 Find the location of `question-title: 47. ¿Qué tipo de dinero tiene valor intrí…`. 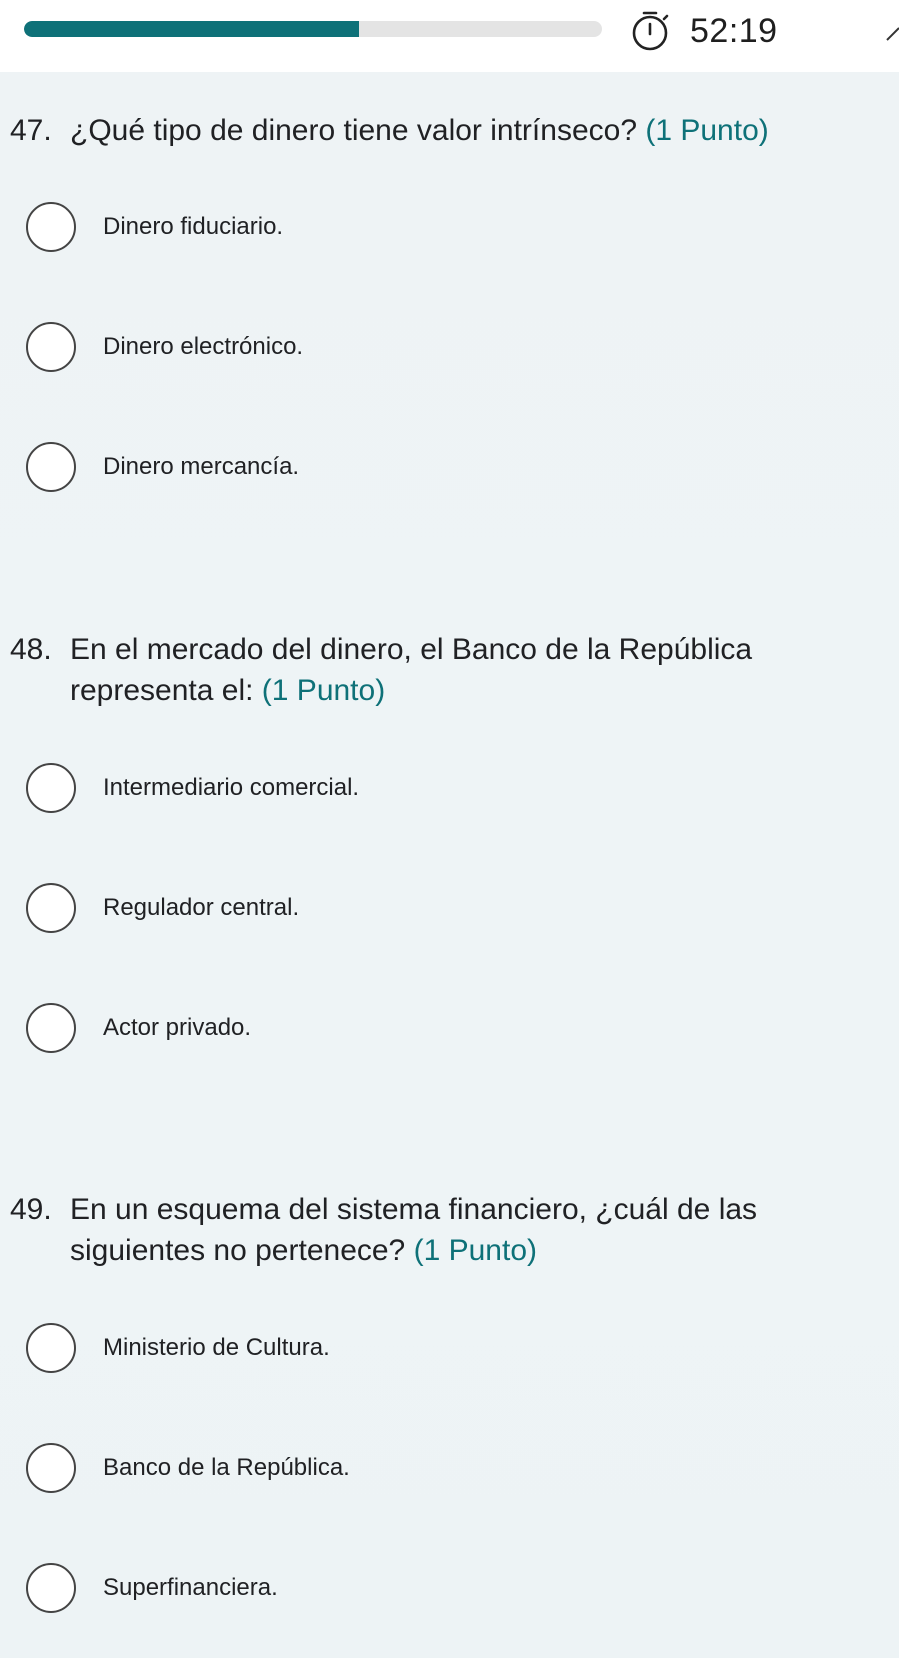

question-title: 47. ¿Qué tipo de dinero tiene valor intrí… is located at coordinates (440, 130).